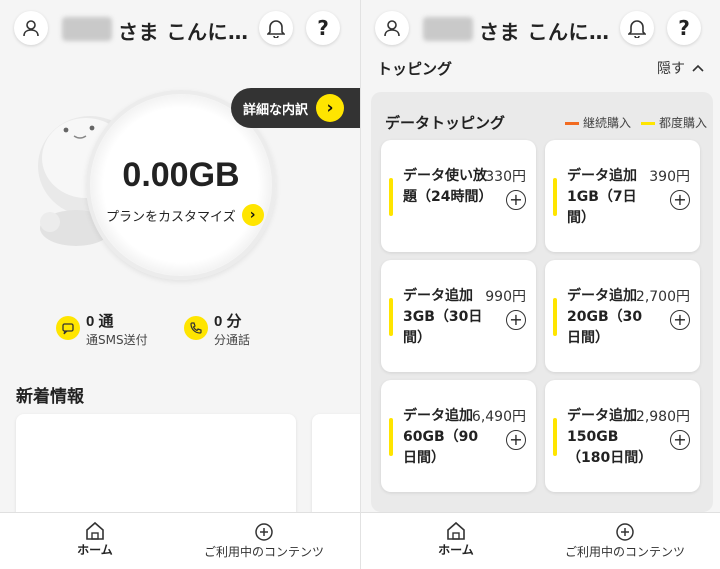  I want to click on topping-card: データ追加1GB（7日間） 390円 +, so click(622, 196).